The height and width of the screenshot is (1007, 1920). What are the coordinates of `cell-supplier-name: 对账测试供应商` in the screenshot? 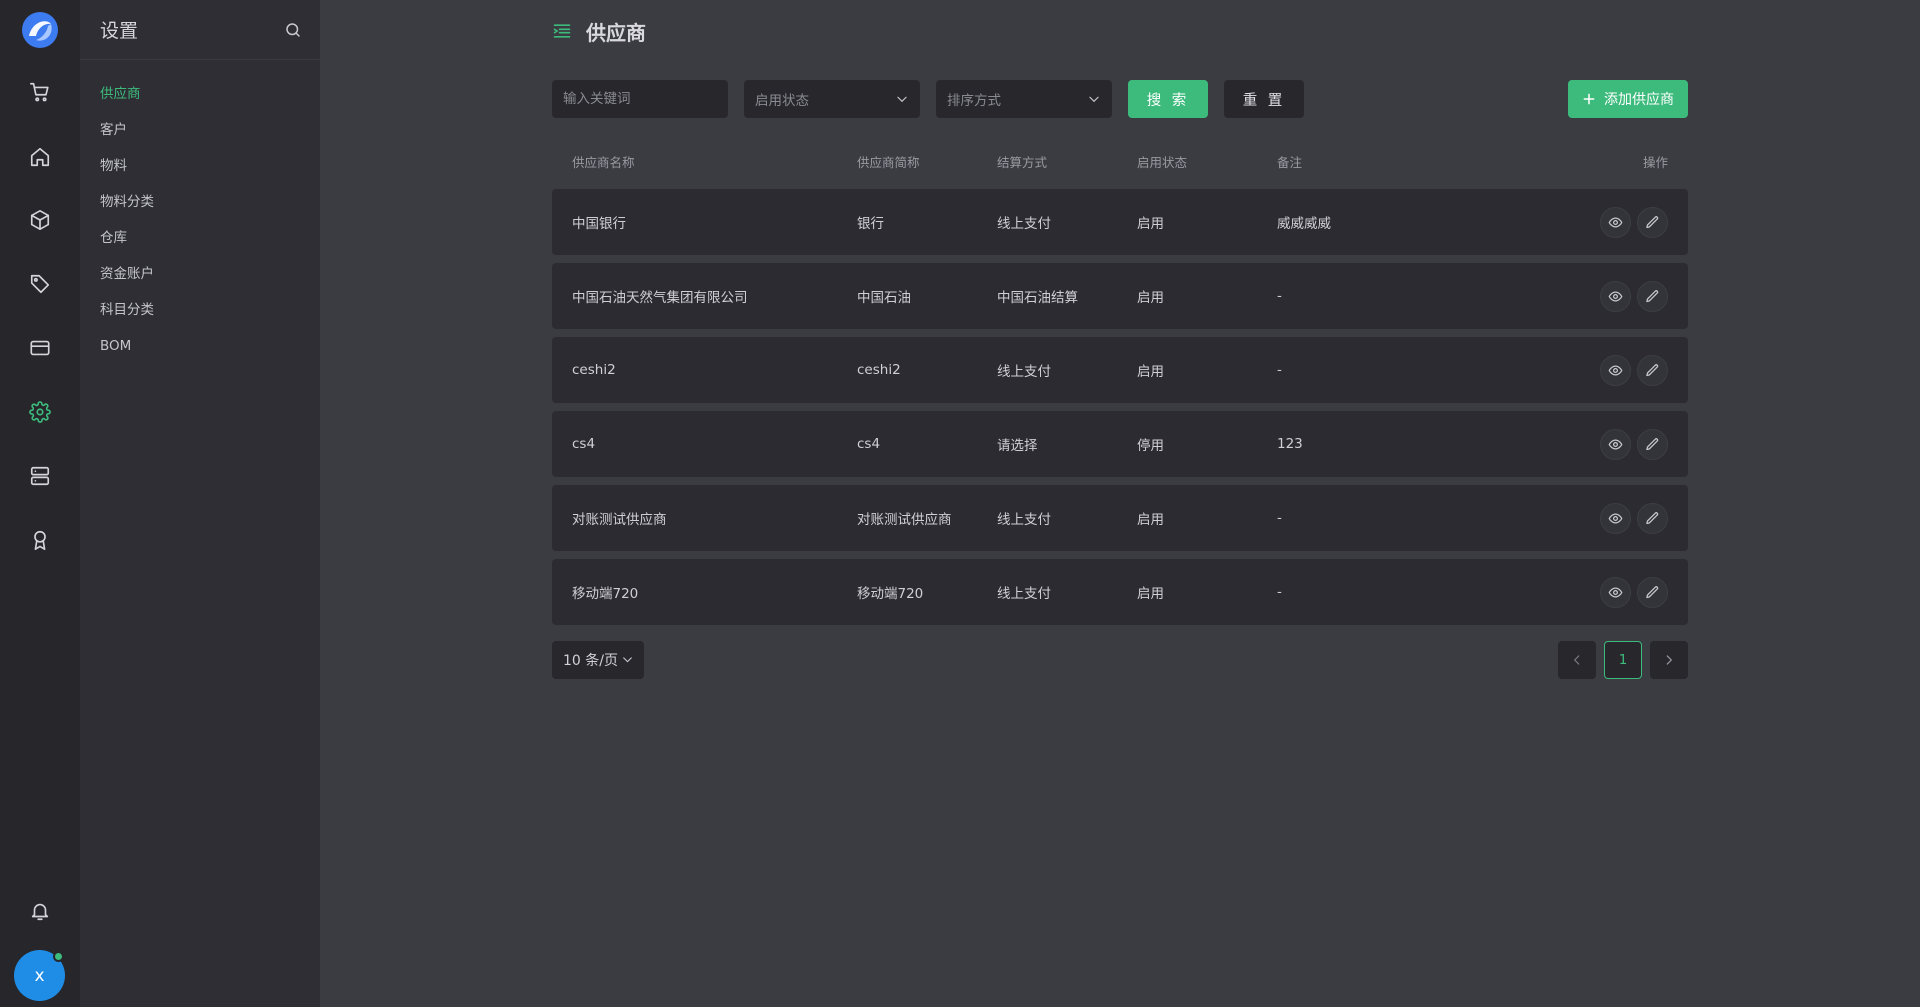 It's located at (619, 520).